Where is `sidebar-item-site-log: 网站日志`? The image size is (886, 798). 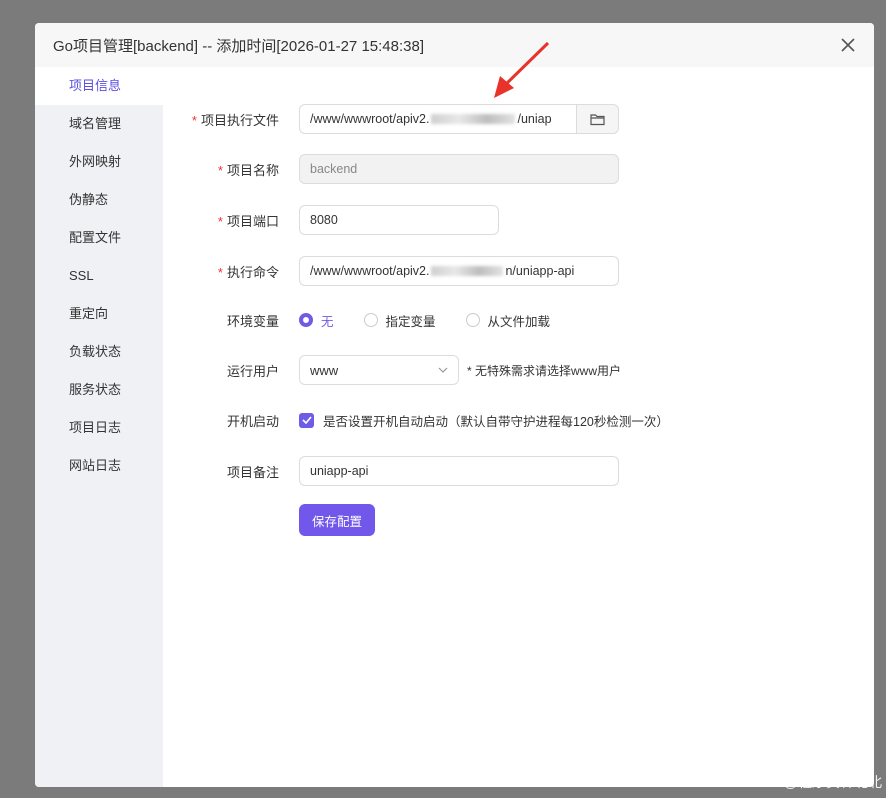 sidebar-item-site-log: 网站日志 is located at coordinates (99, 466).